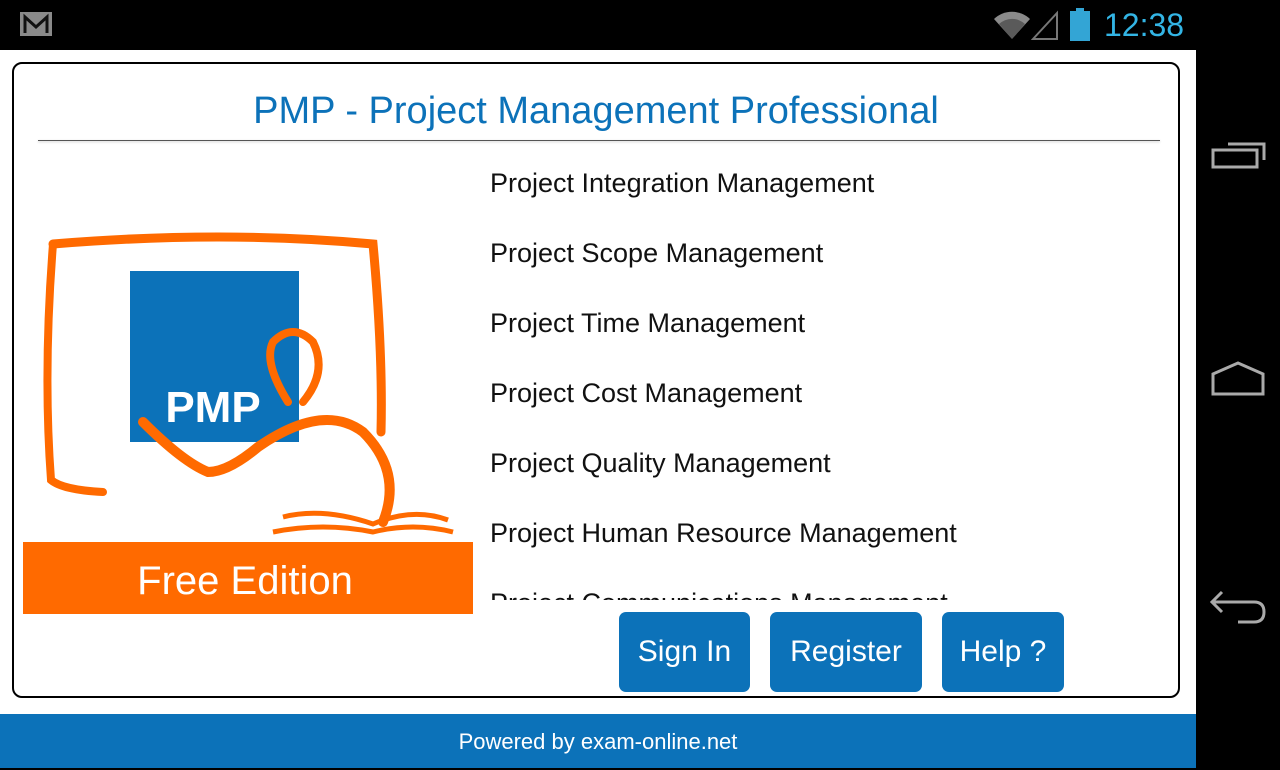 The image size is (1280, 770). I want to click on gmail-icon, so click(36, 24).